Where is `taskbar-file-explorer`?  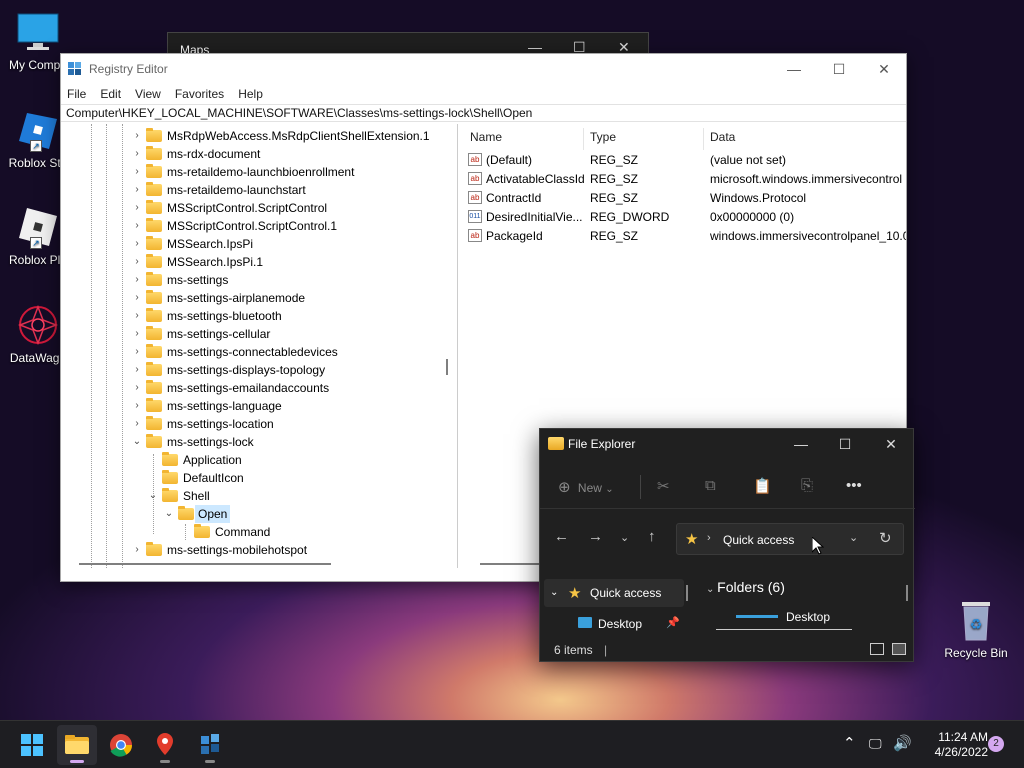 taskbar-file-explorer is located at coordinates (77, 745).